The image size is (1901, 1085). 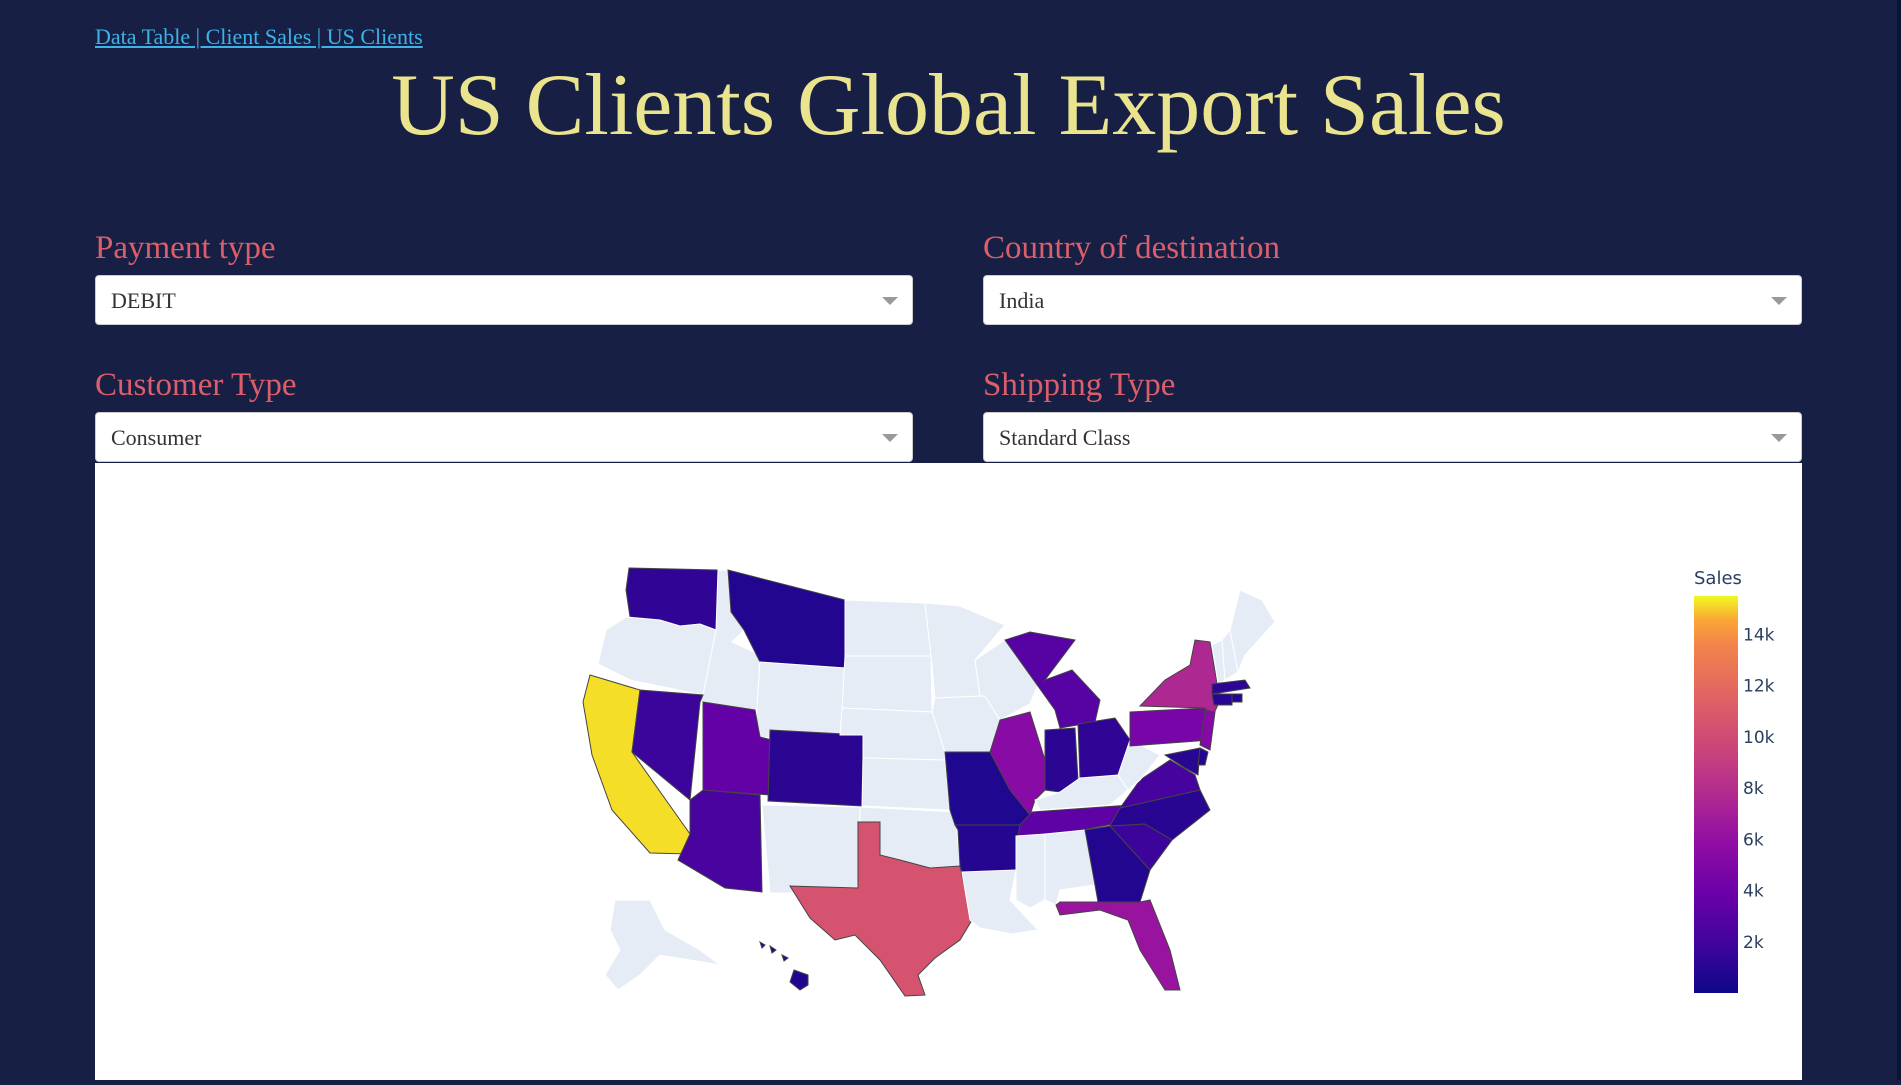 What do you see at coordinates (888, 628) in the screenshot?
I see `state-nd` at bounding box center [888, 628].